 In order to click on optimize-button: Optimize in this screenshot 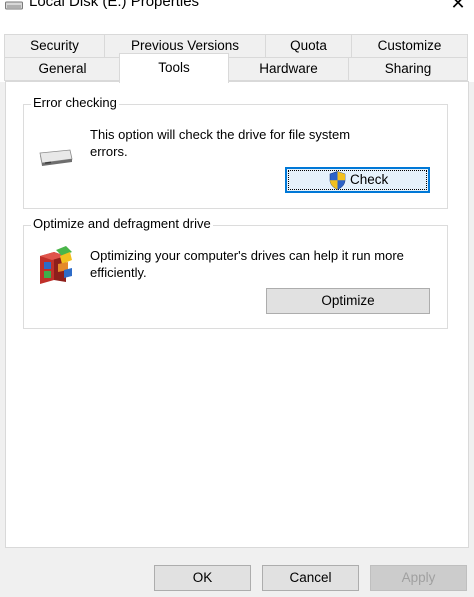, I will do `click(348, 301)`.